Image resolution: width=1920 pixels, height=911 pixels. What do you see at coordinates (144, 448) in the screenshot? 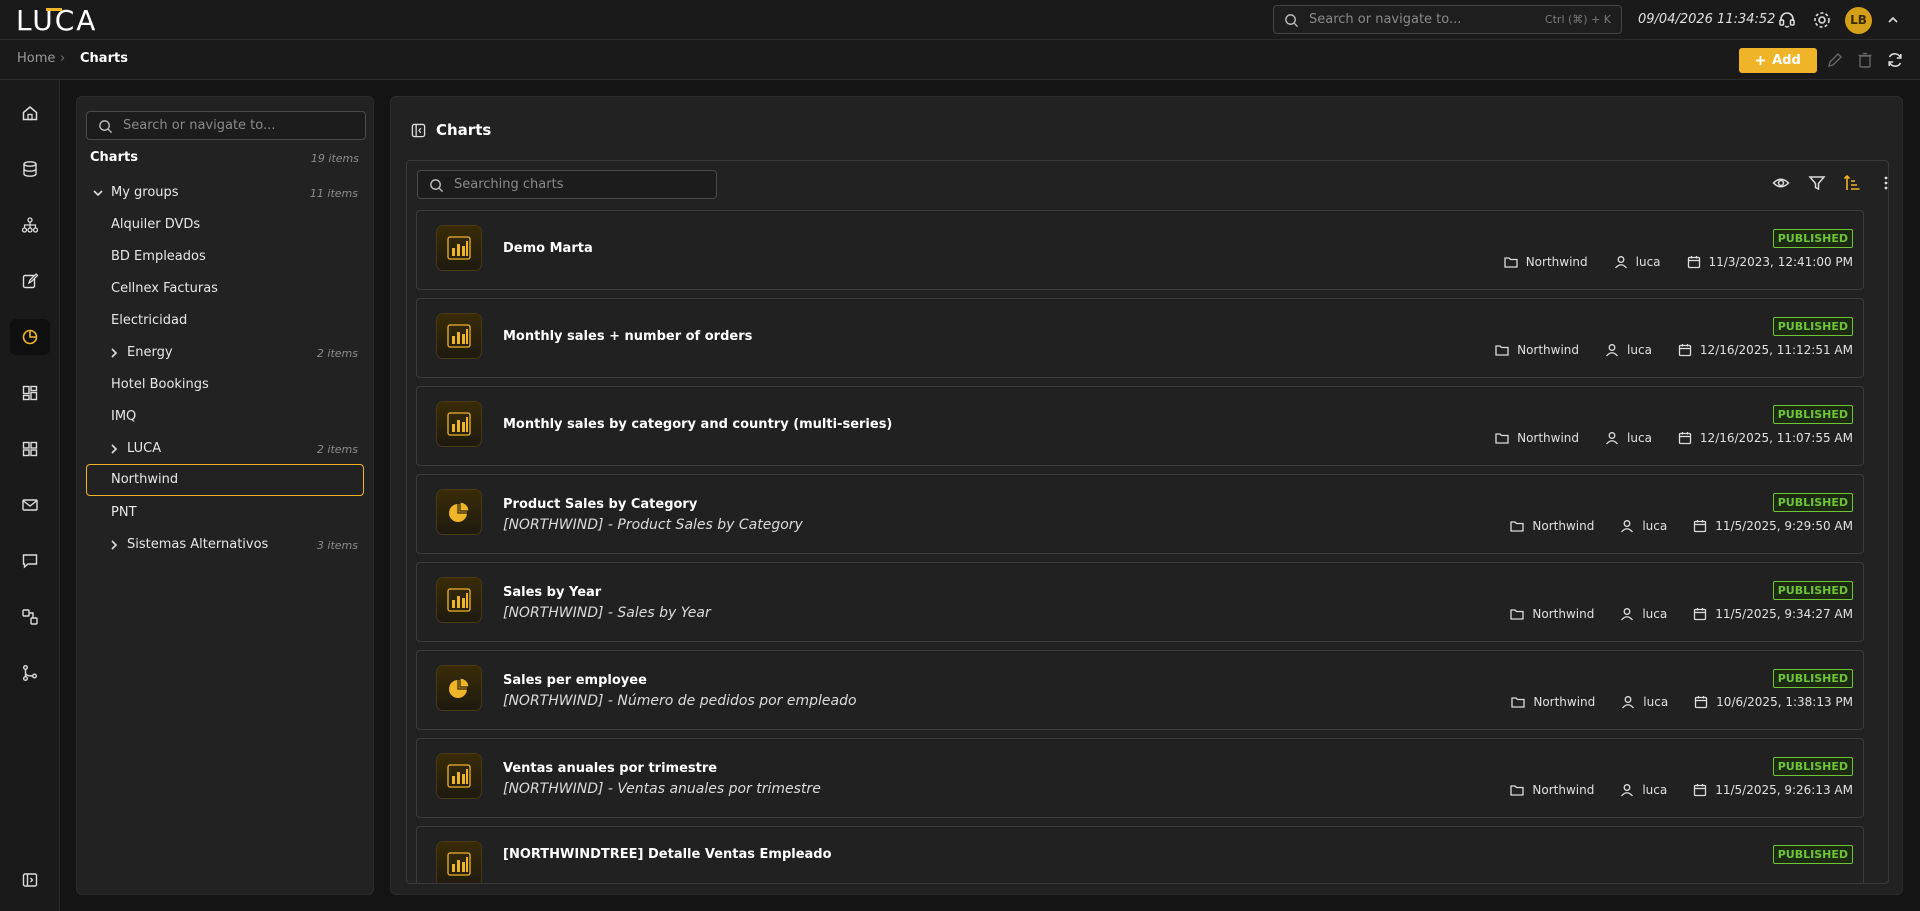
I see `tree-item-label: LUCA` at bounding box center [144, 448].